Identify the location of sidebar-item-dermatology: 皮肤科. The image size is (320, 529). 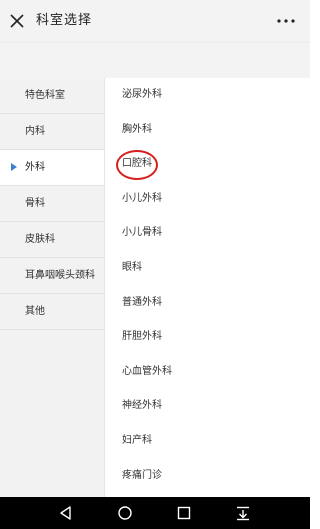
(52, 240).